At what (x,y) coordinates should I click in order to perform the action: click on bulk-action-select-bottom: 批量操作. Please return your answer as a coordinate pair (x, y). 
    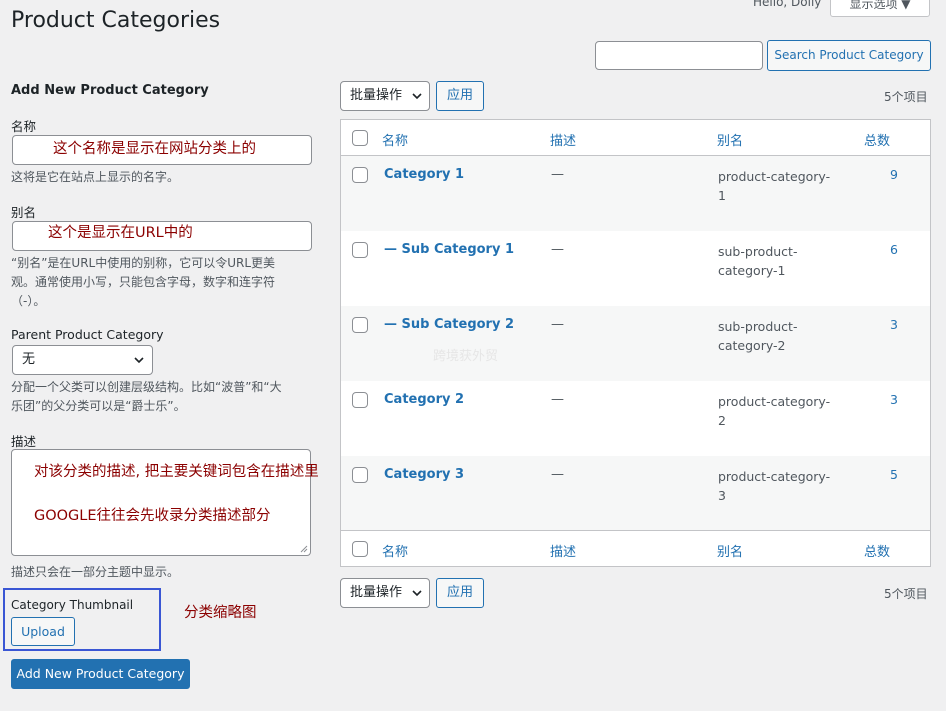
    Looking at the image, I should click on (385, 593).